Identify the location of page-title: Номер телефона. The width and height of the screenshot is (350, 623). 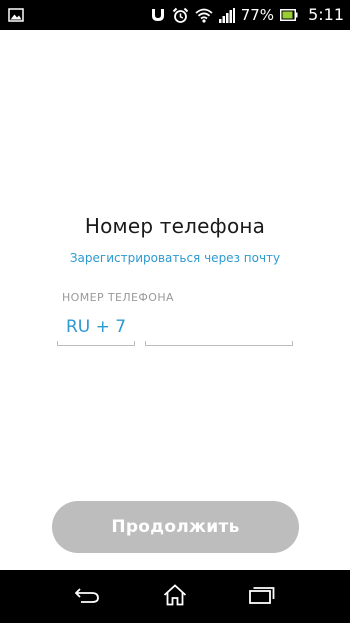
(175, 226).